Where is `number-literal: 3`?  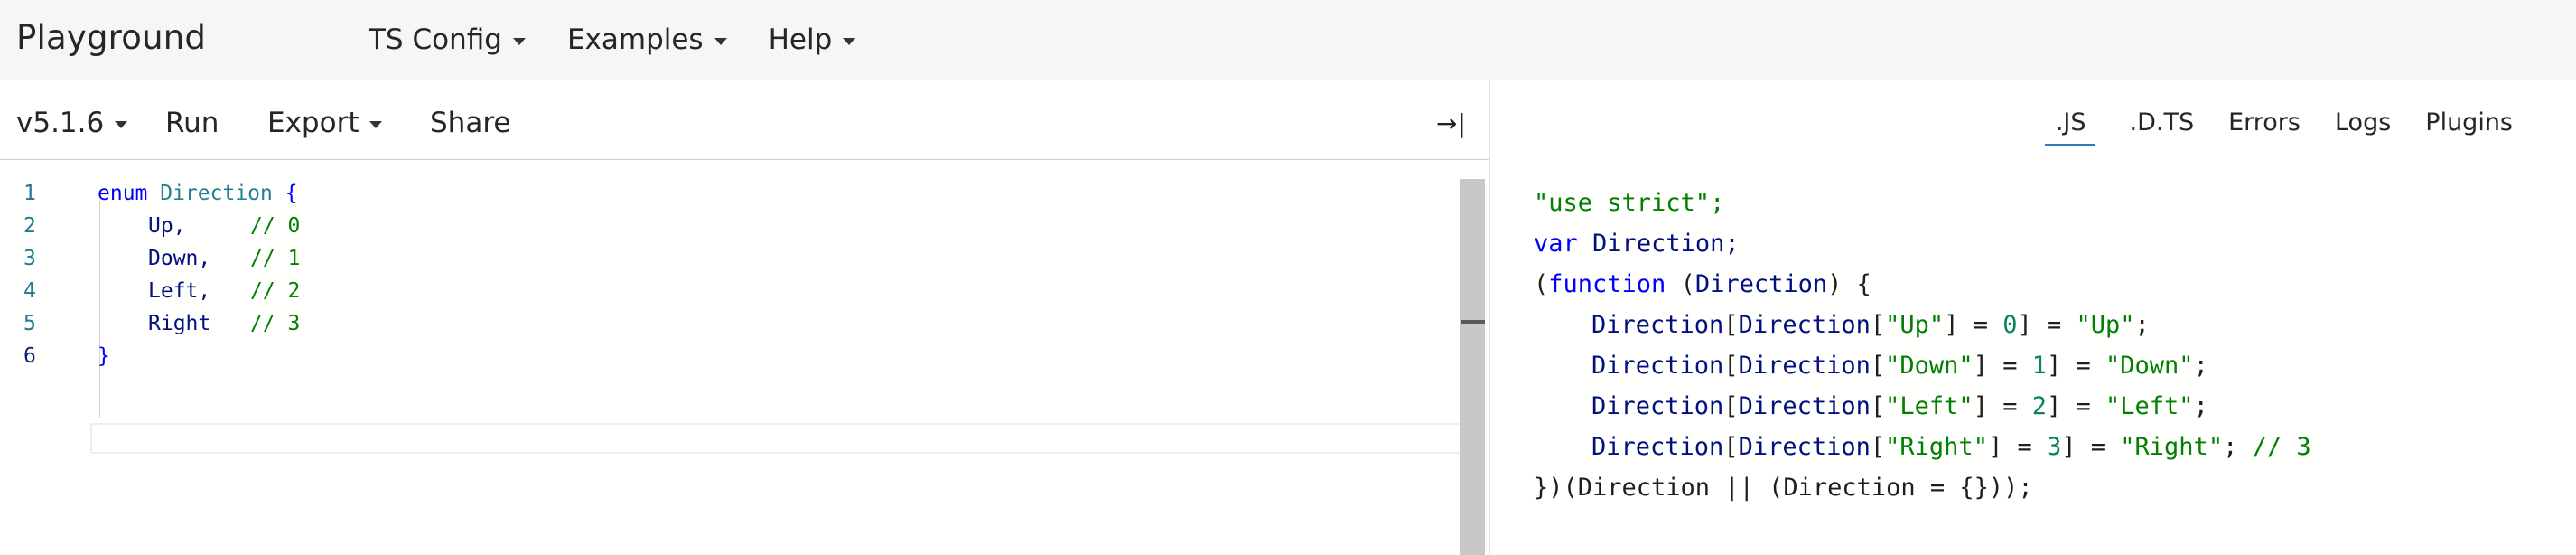
number-literal: 3 is located at coordinates (2054, 447).